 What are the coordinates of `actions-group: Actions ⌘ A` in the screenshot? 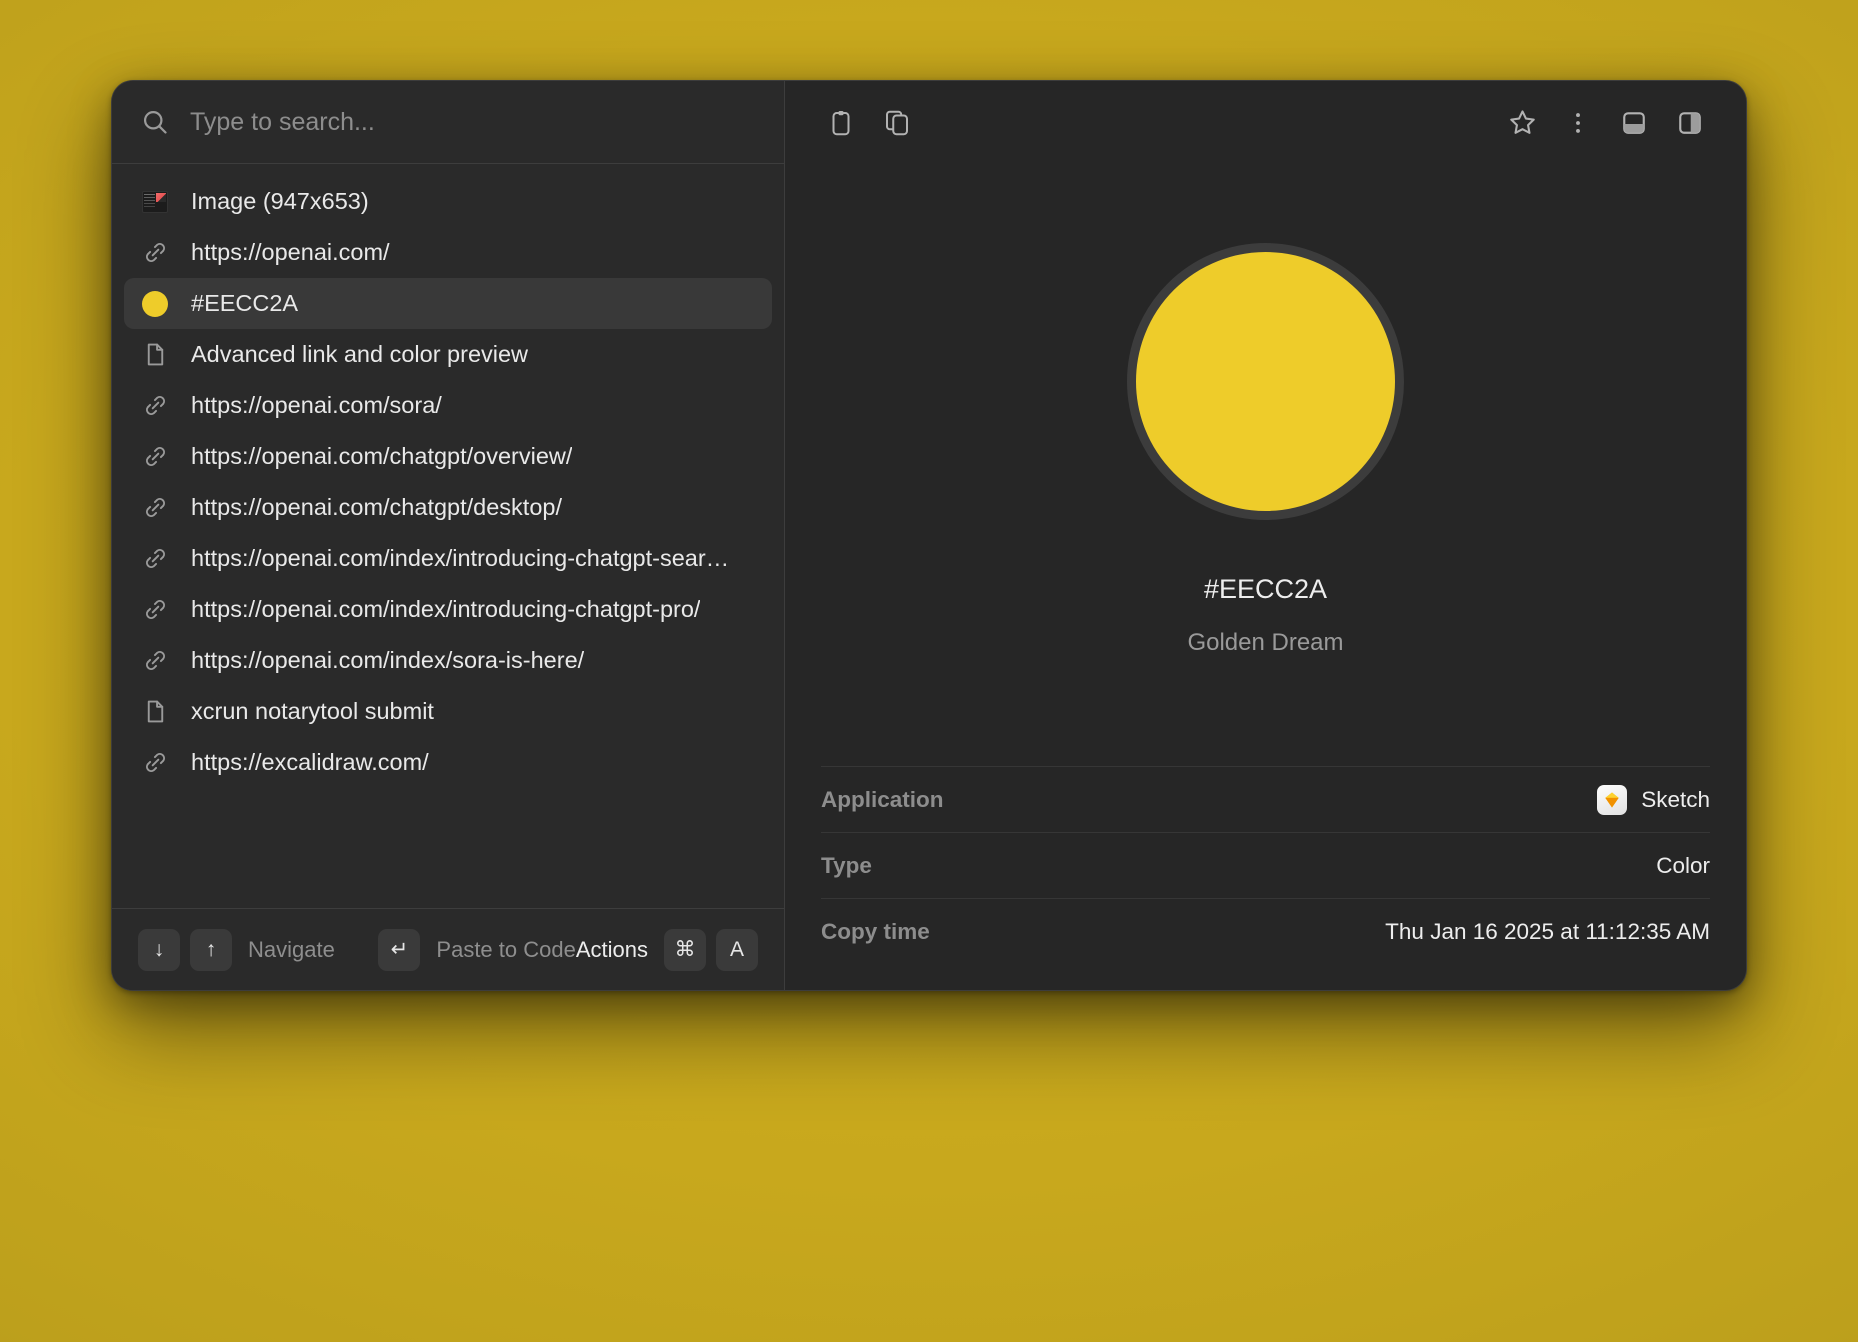 It's located at (666, 949).